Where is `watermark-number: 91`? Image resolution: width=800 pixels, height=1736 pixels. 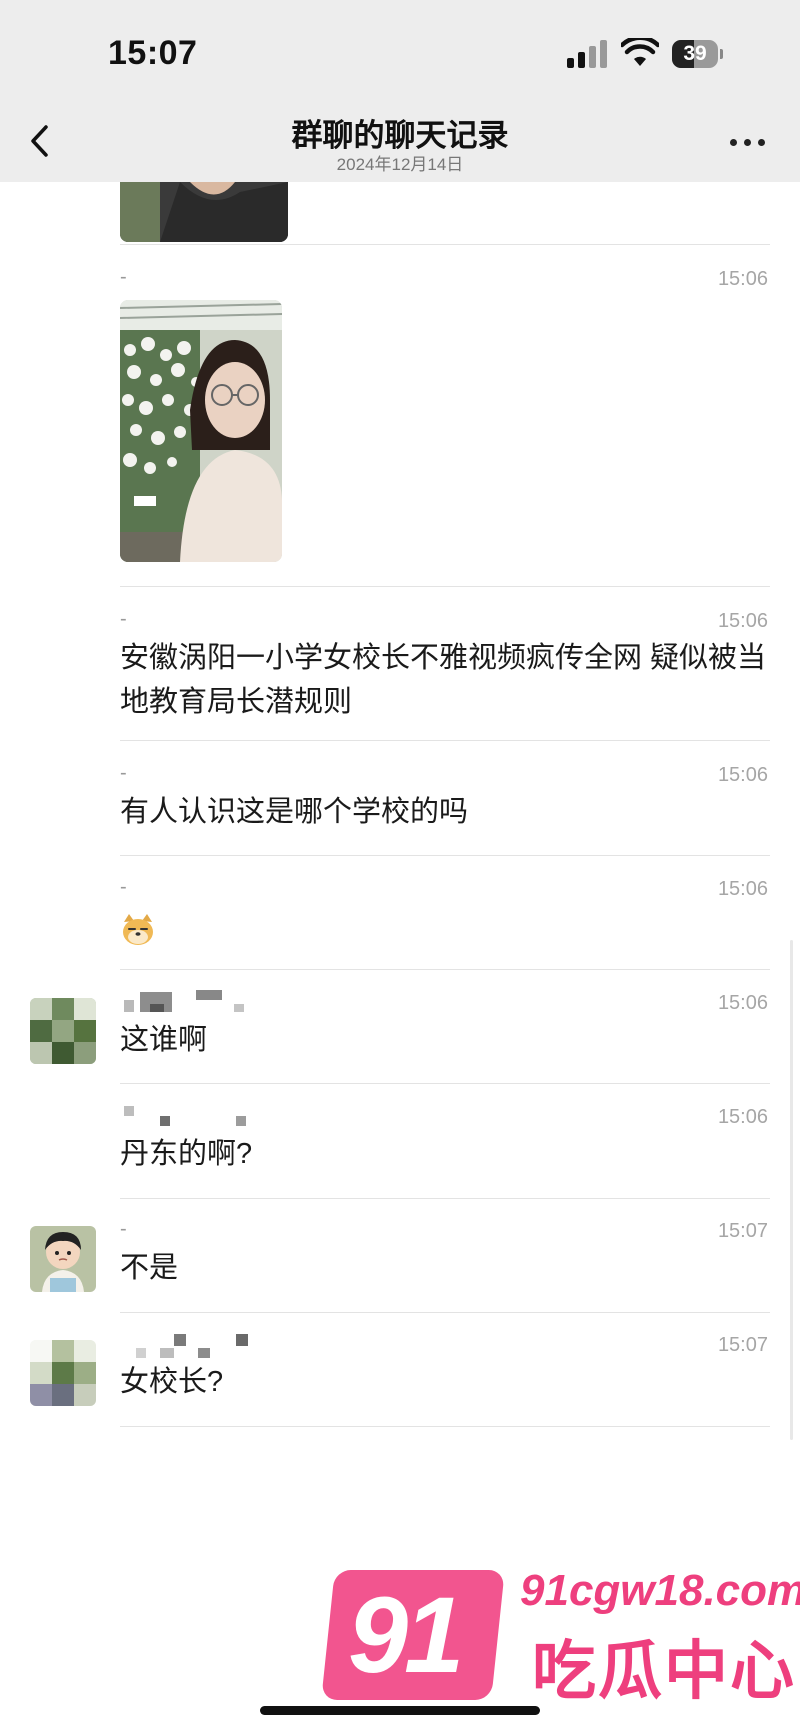
watermark-number: 91 is located at coordinates (406, 1634).